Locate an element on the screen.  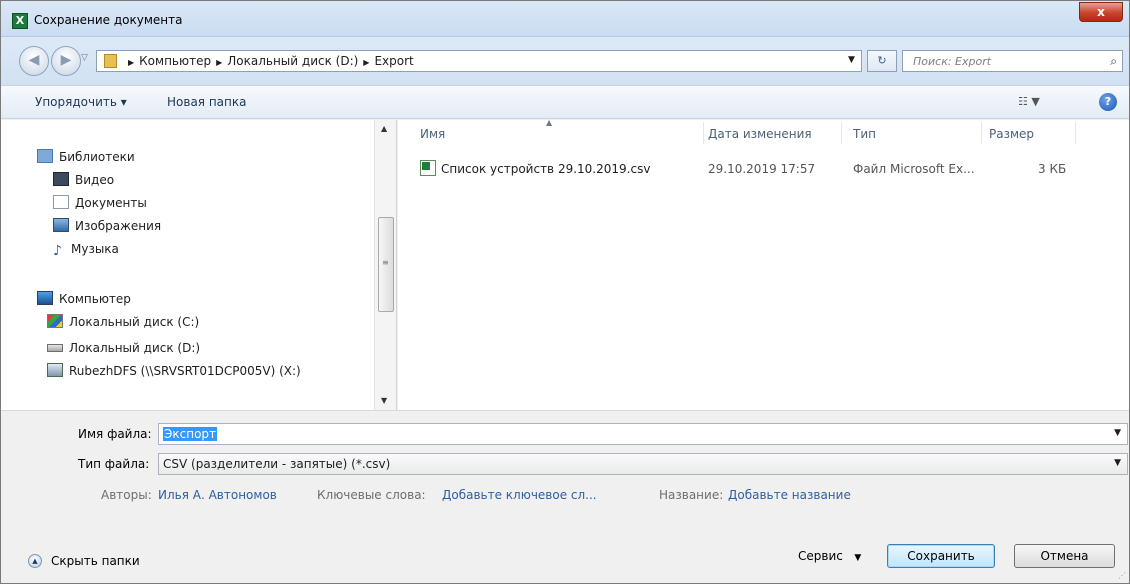
csv-file-icon is located at coordinates (428, 168).